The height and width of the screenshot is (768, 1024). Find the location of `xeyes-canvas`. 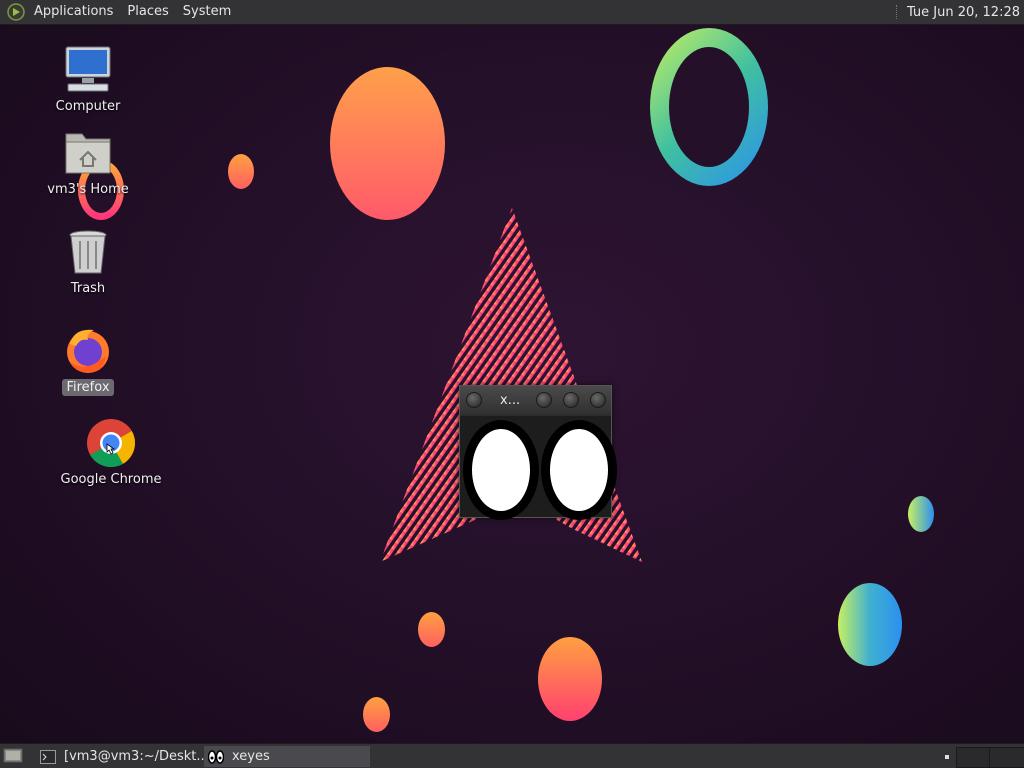

xeyes-canvas is located at coordinates (538, 468).